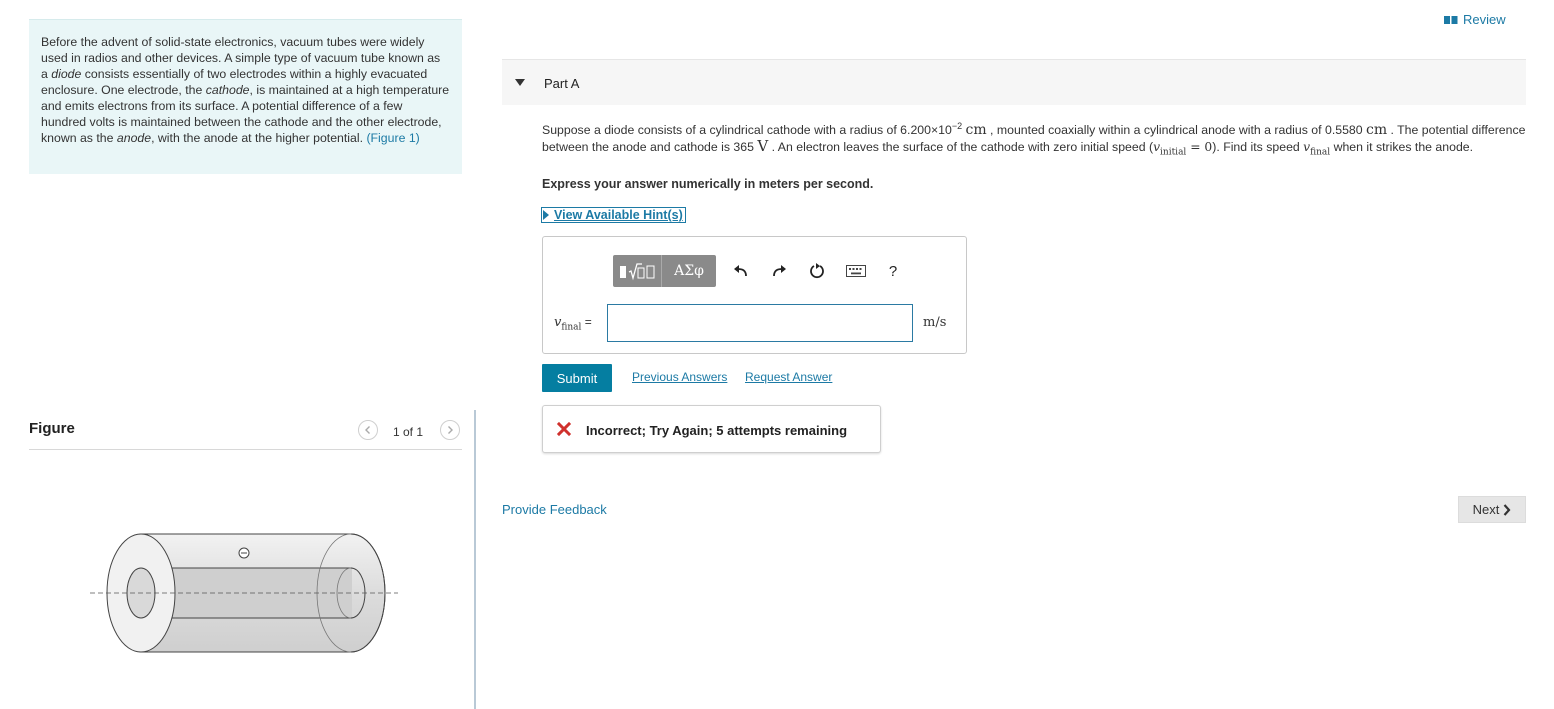  I want to click on math-toolbar: ΑΣφ, so click(664, 271).